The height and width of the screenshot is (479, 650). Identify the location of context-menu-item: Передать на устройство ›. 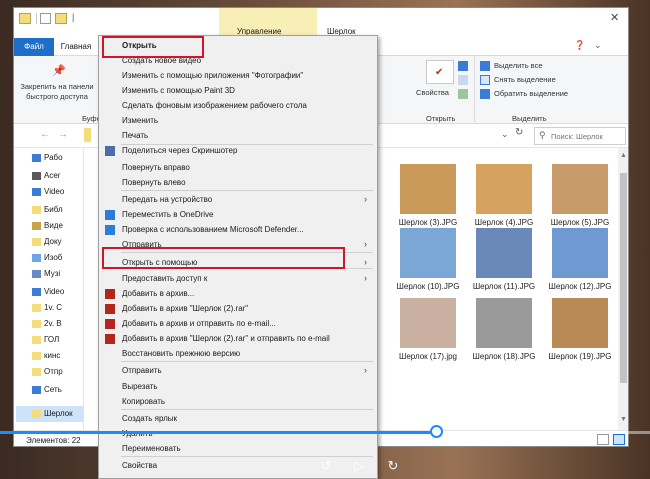
(238, 199).